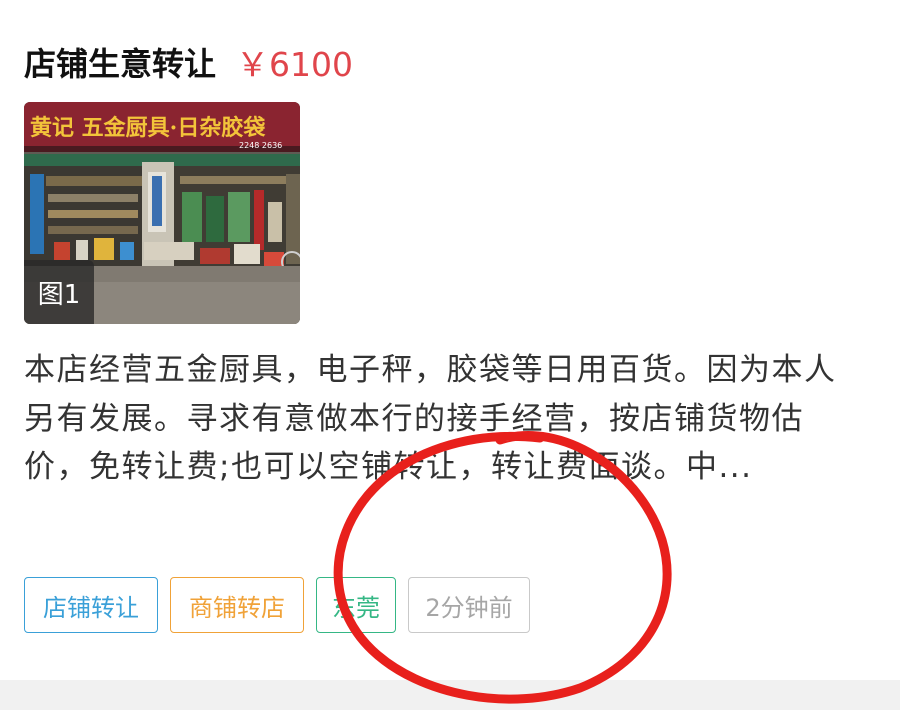 This screenshot has width=900, height=710. I want to click on section-divider, so click(450, 695).